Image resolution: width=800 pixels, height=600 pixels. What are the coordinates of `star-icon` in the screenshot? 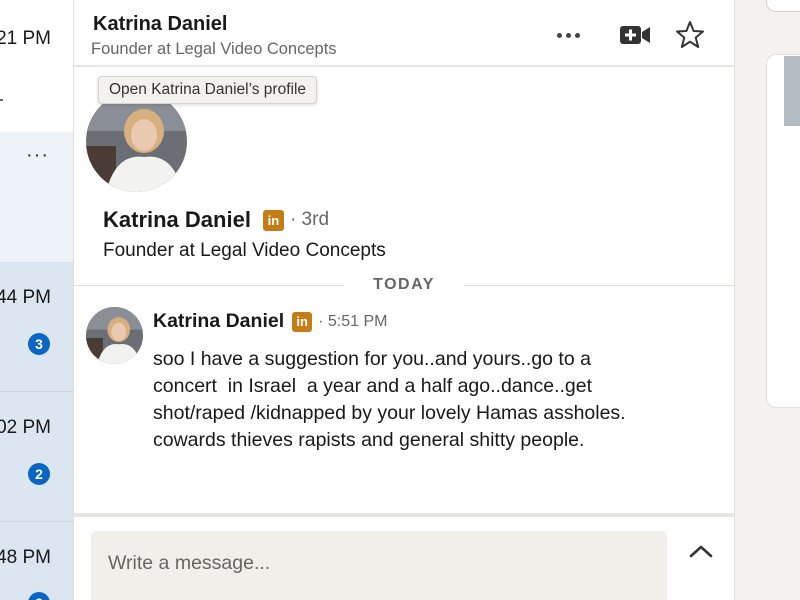 It's located at (690, 35).